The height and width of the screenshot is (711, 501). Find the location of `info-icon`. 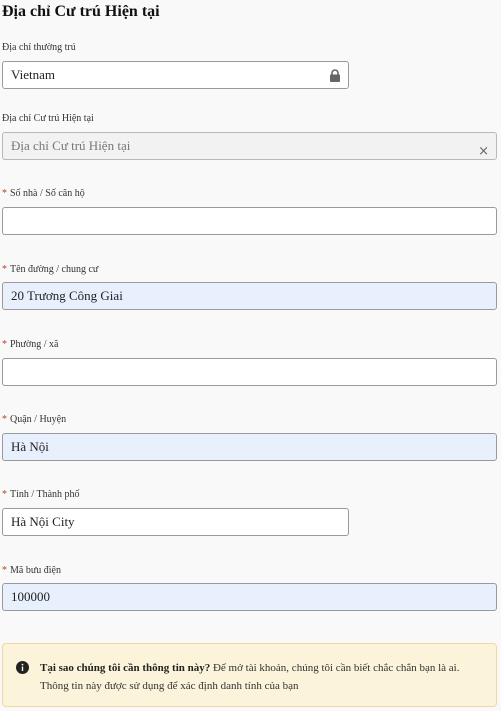

info-icon is located at coordinates (22, 667).